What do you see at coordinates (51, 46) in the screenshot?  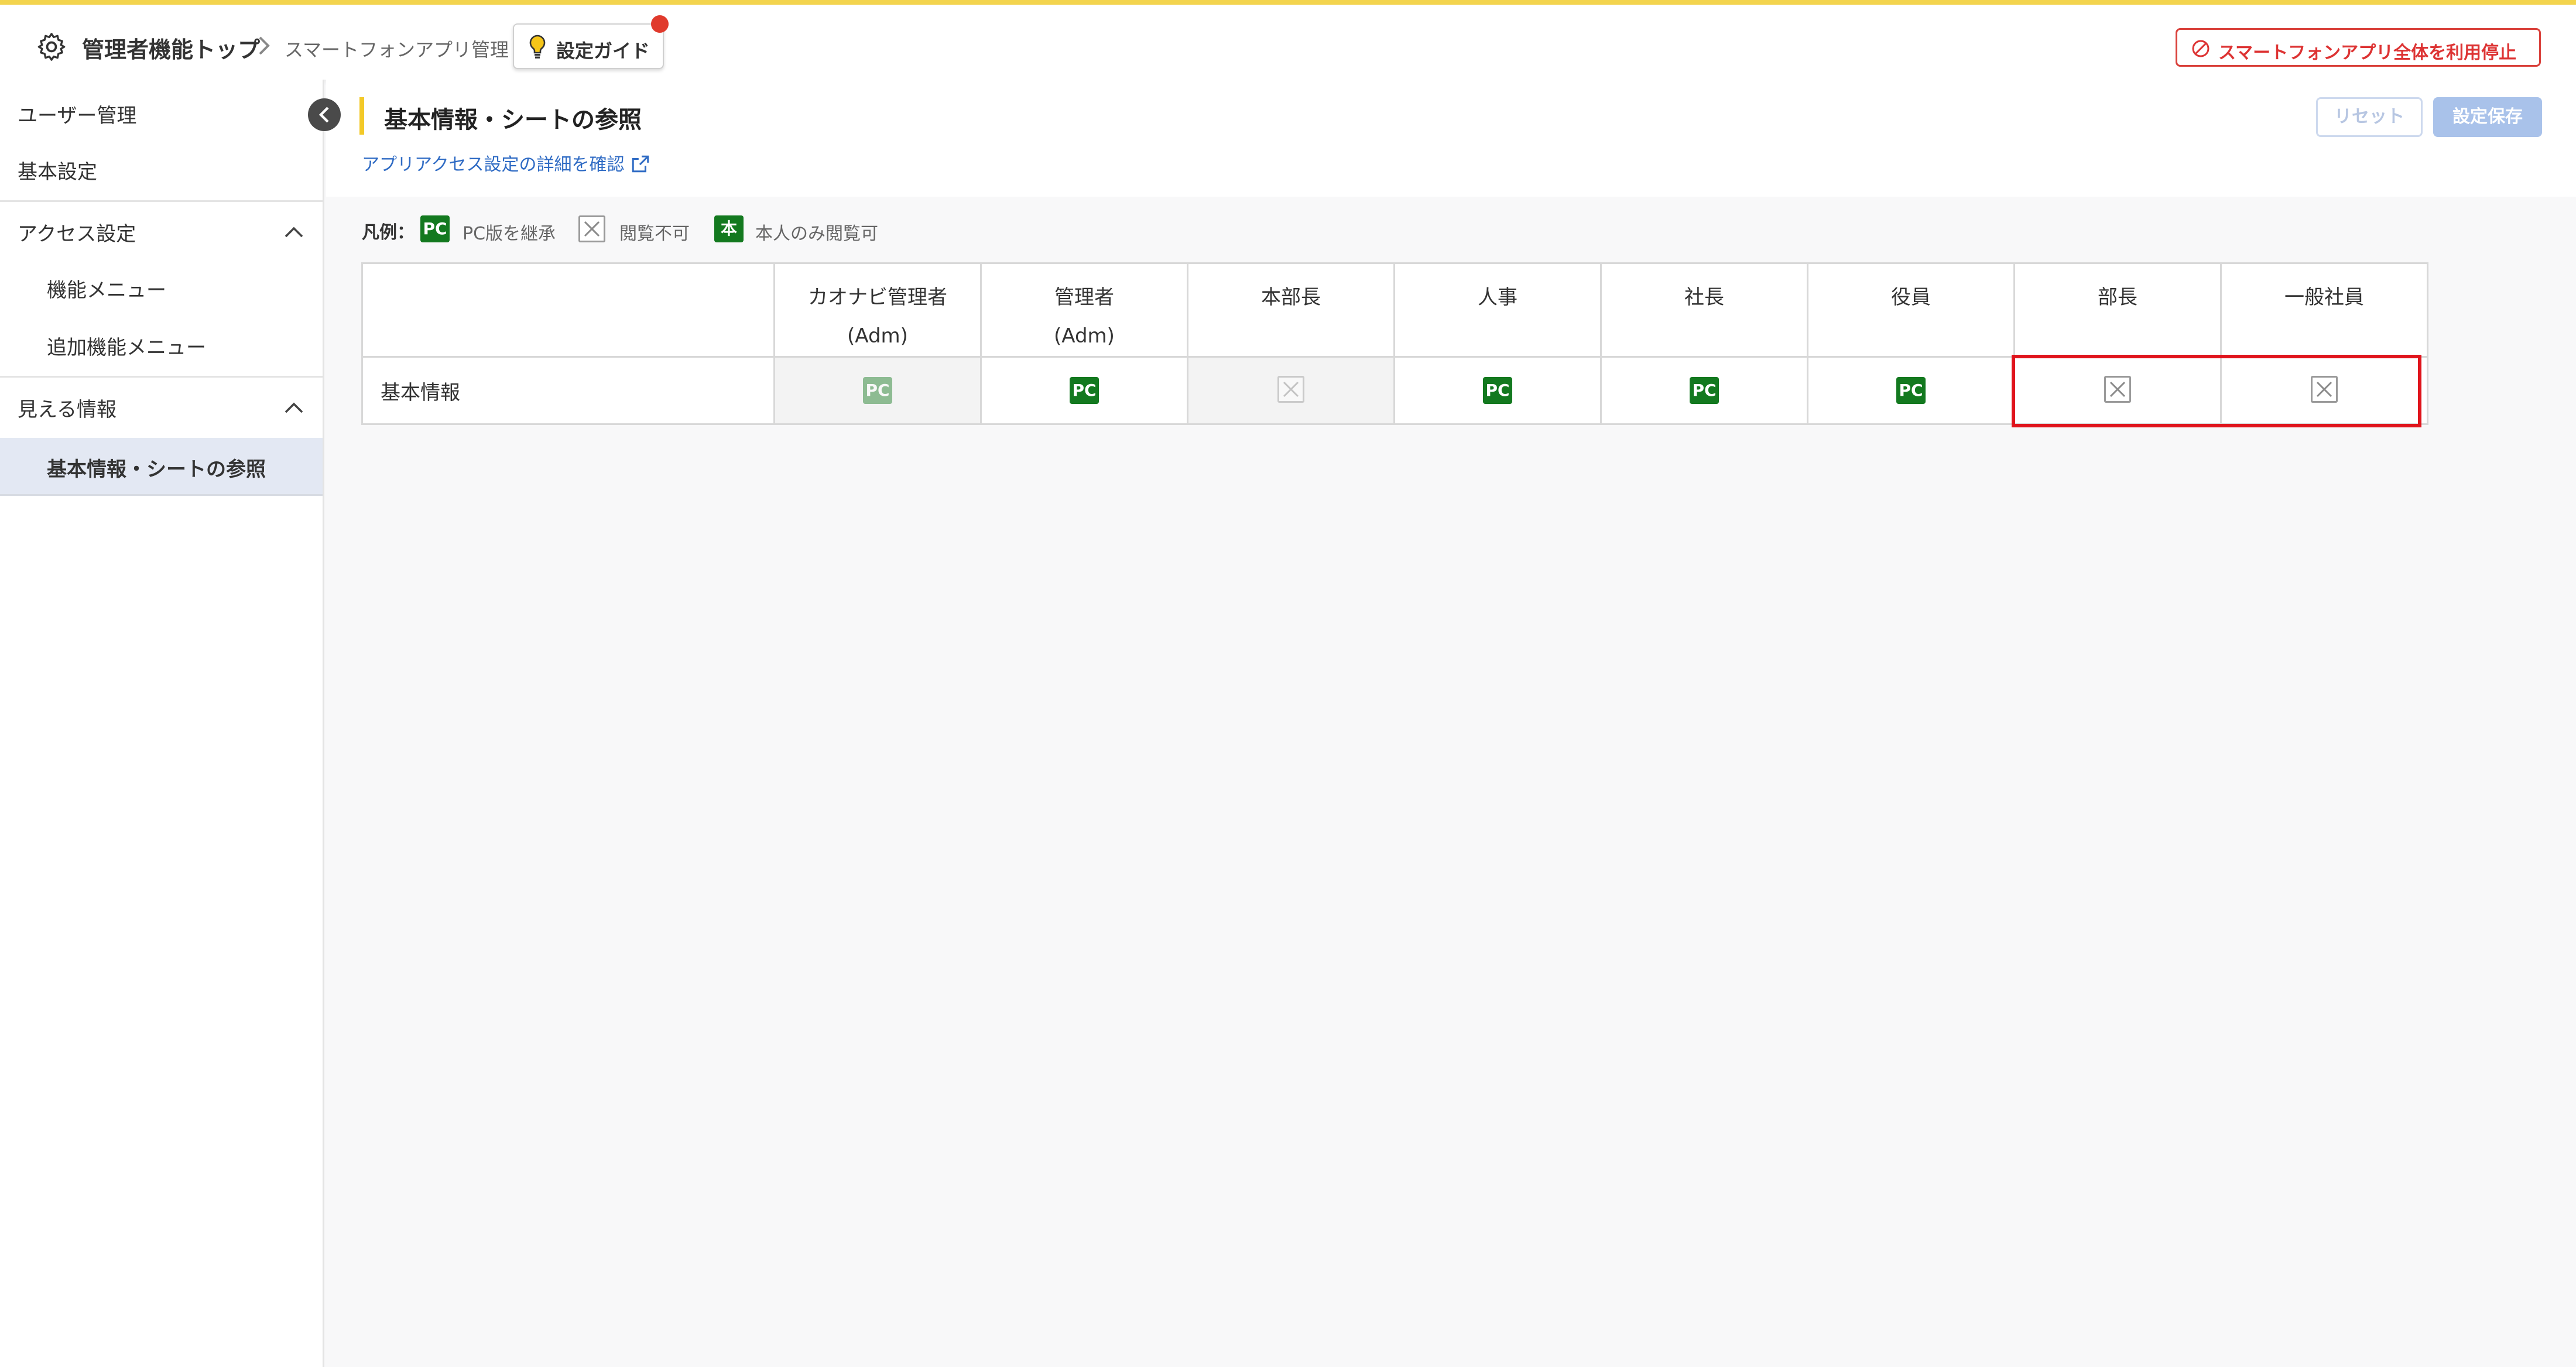 I see `gear-icon` at bounding box center [51, 46].